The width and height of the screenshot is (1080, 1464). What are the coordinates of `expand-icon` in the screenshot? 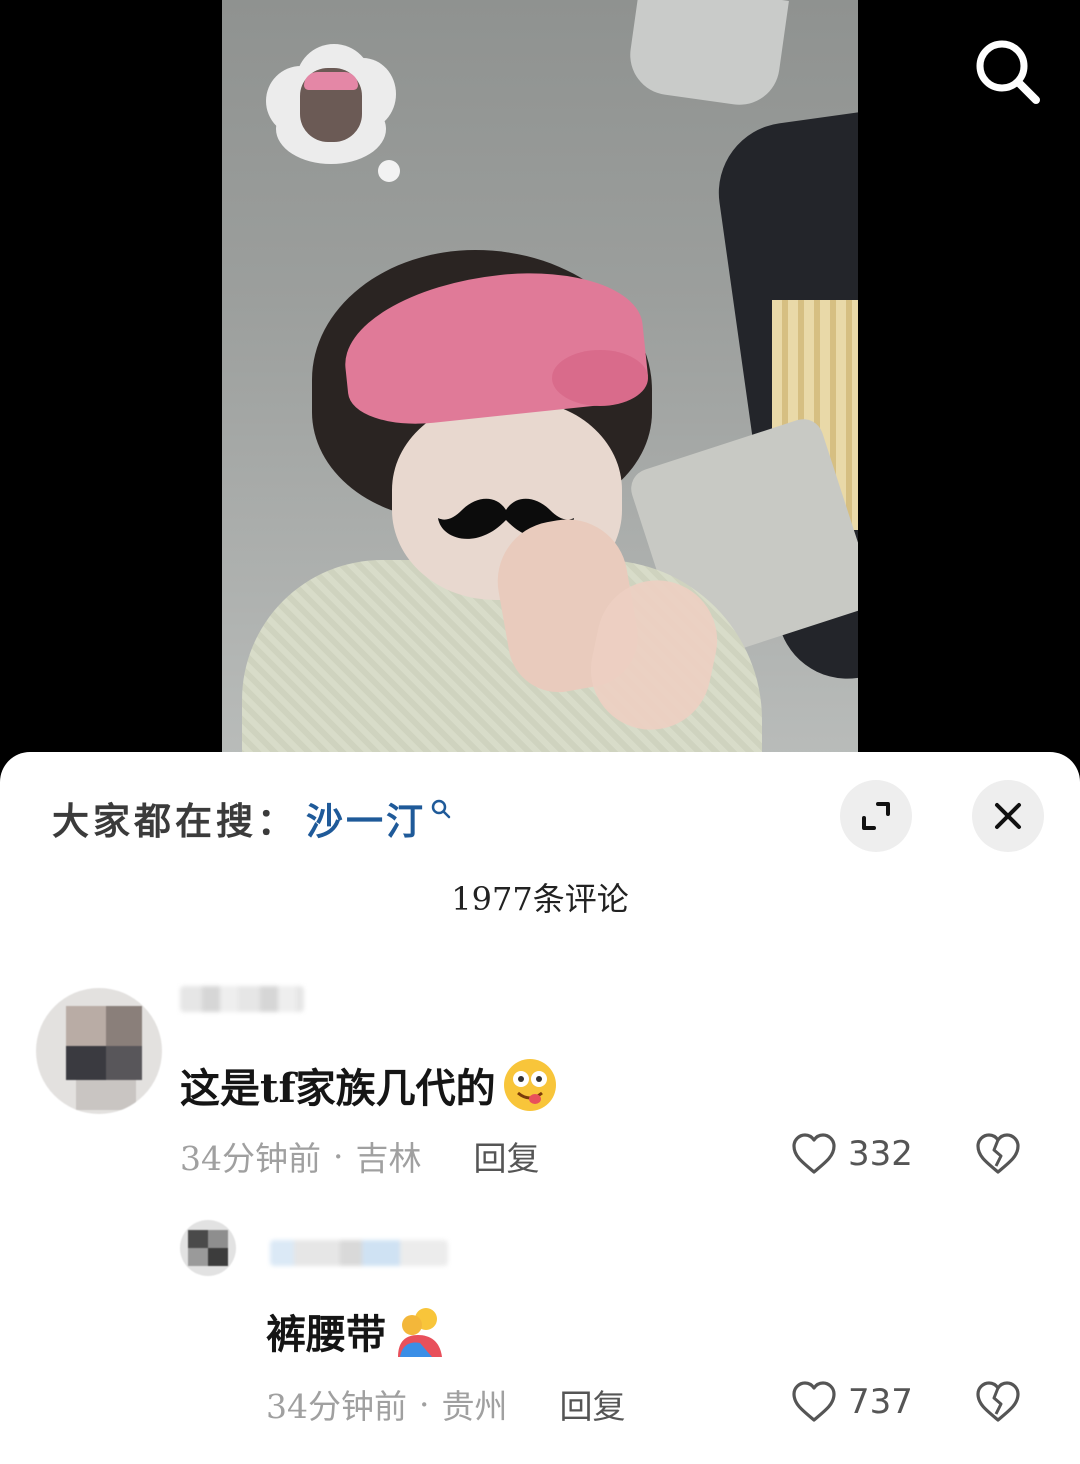 It's located at (876, 816).